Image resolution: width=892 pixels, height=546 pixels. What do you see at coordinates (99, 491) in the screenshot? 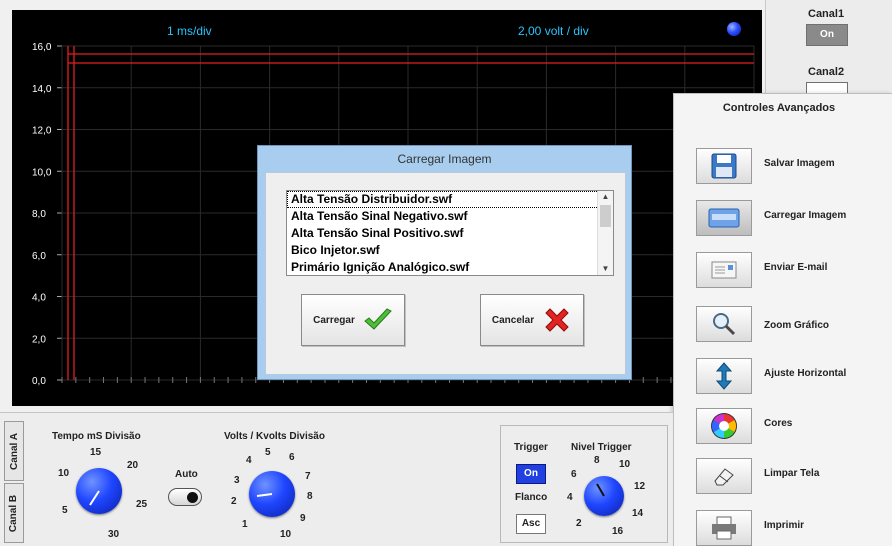
I see `tempo-knob` at bounding box center [99, 491].